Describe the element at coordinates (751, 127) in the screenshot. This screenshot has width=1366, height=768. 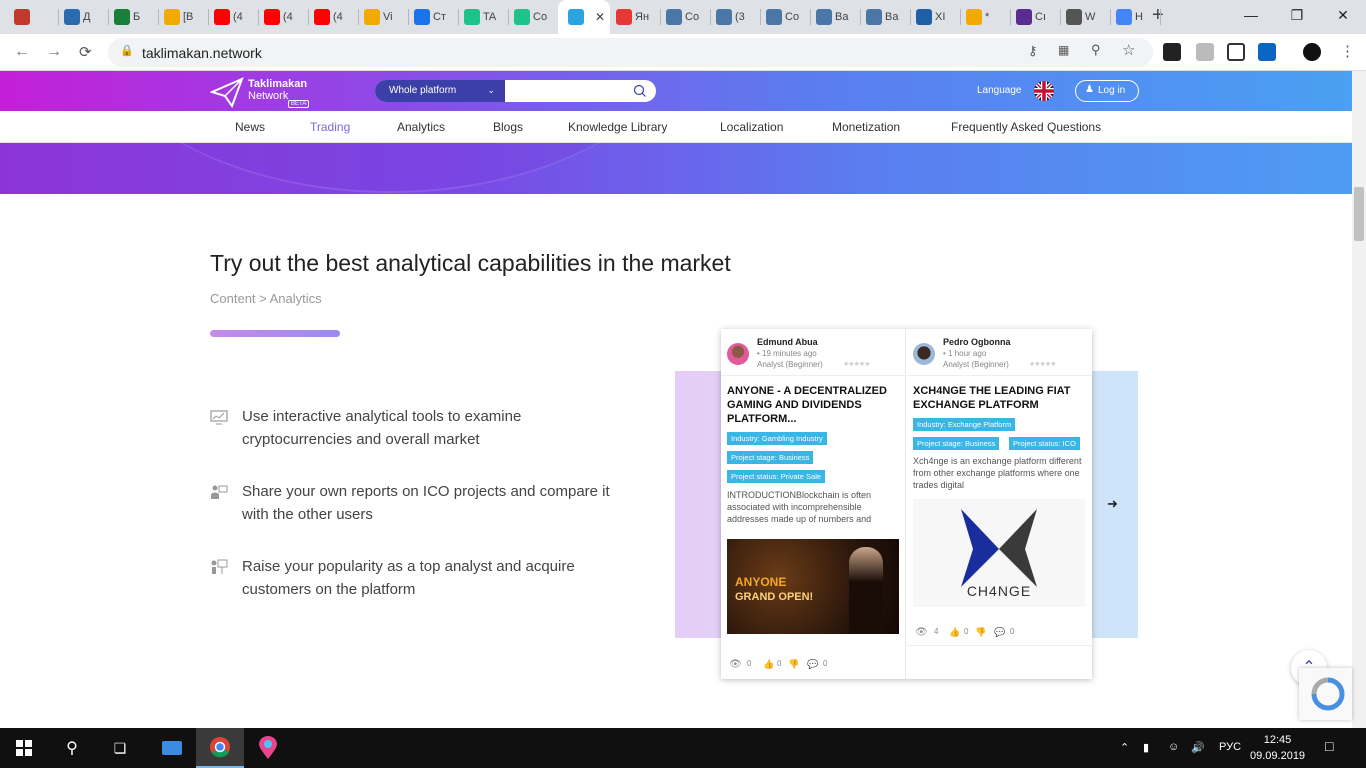
I see `menu-item-localization: Localization` at that location.